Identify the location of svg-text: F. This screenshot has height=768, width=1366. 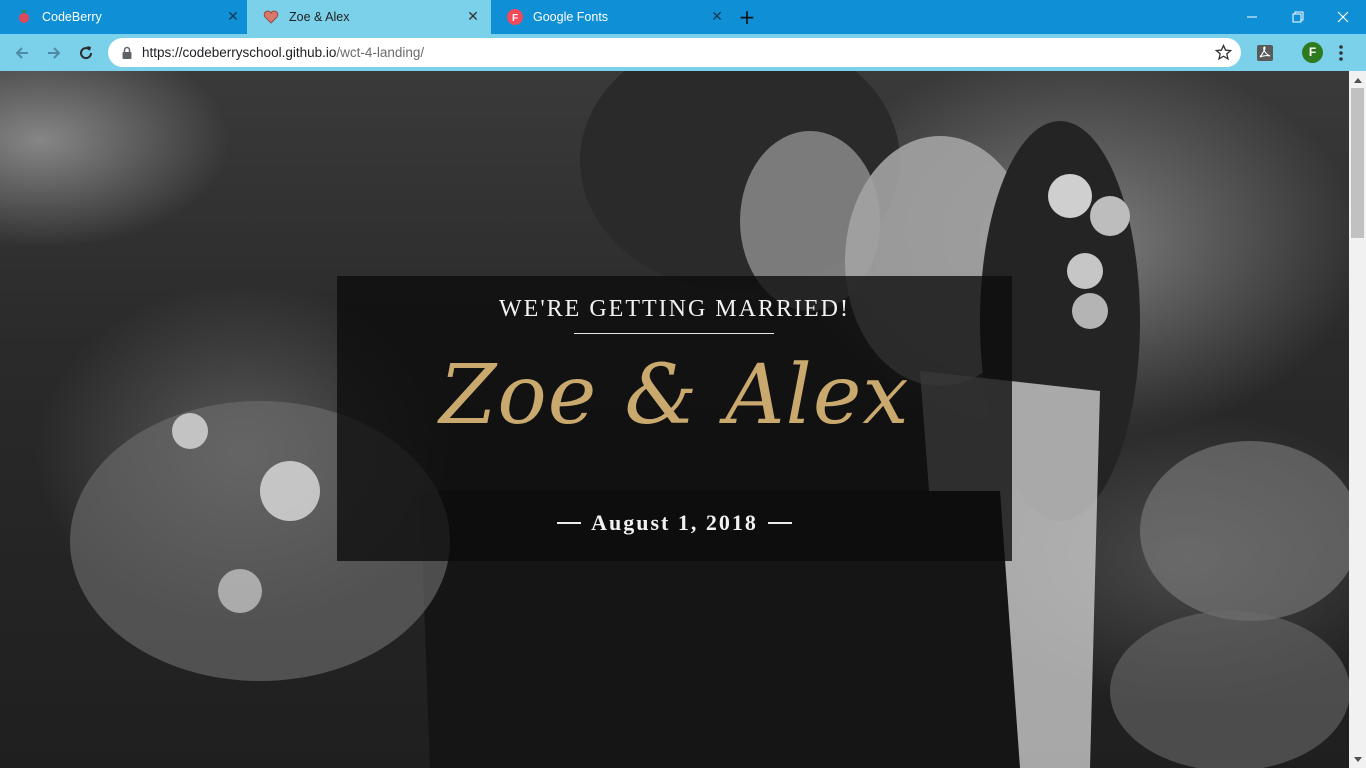
(515, 18).